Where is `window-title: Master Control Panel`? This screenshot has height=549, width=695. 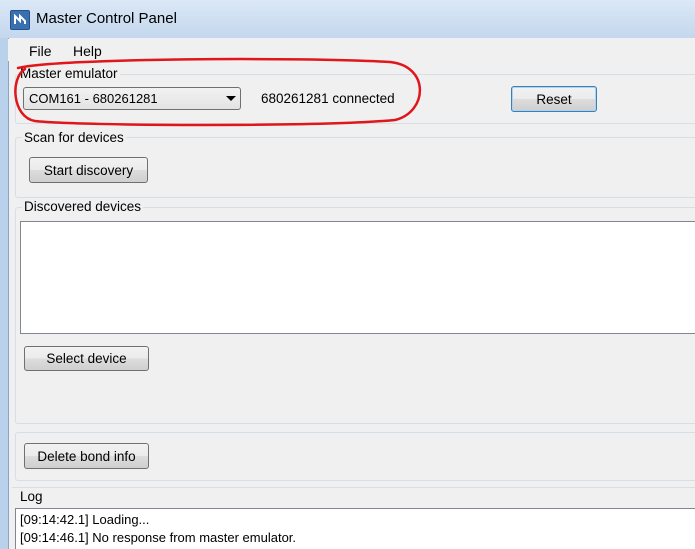 window-title: Master Control Panel is located at coordinates (106, 18).